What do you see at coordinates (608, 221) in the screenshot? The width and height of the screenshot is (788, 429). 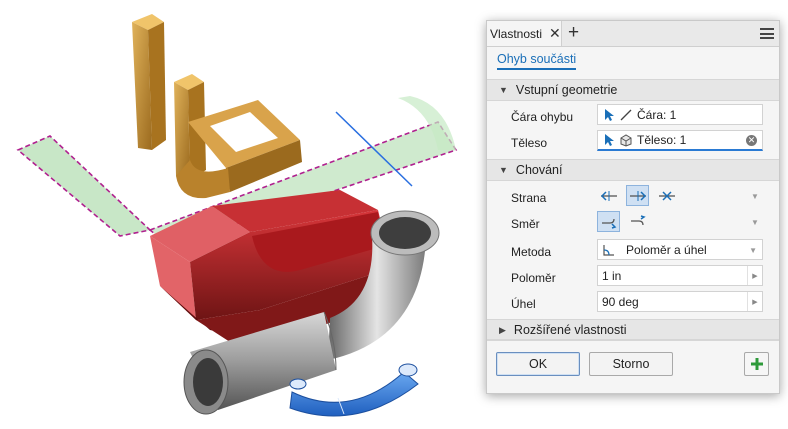 I see `direction-option-1-icon` at bounding box center [608, 221].